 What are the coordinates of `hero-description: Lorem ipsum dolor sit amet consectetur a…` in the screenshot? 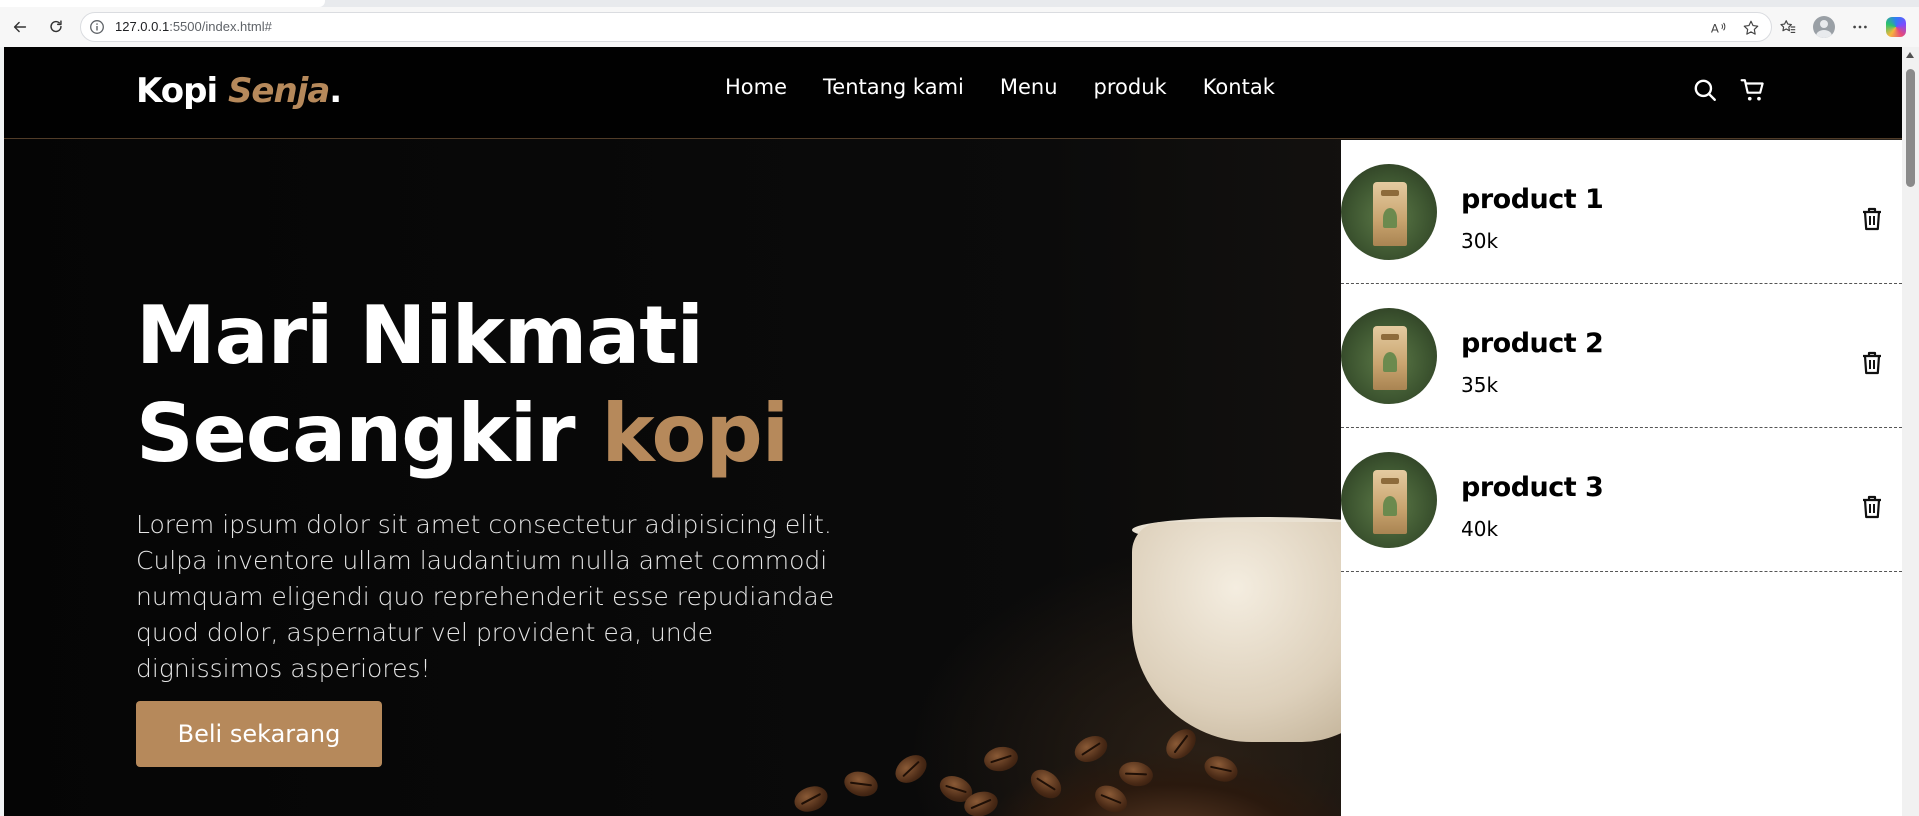 It's located at (485, 596).